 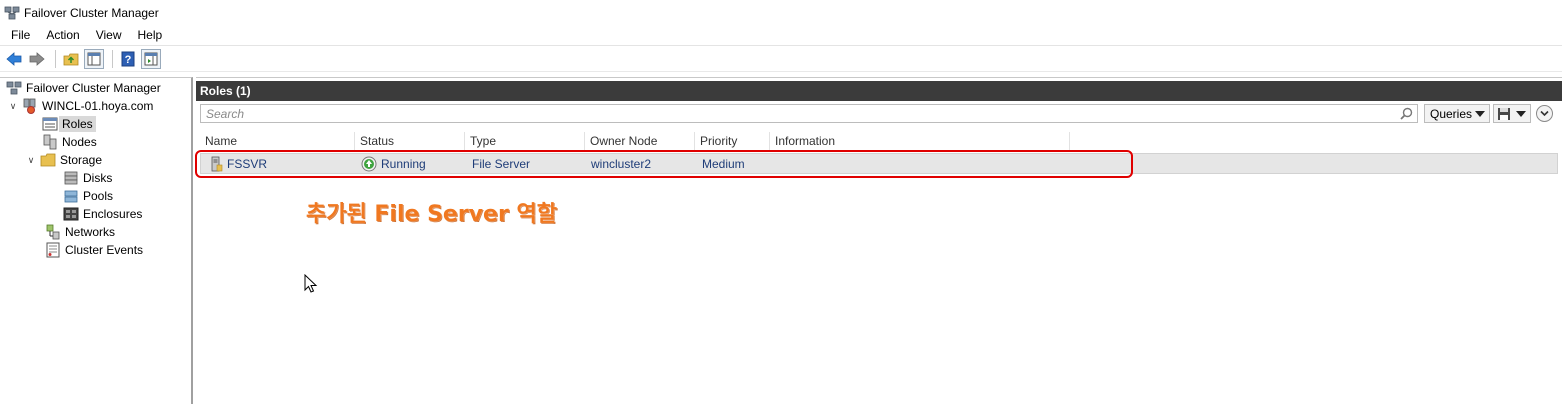 I want to click on role-name-cell: FSSVR, so click(x=238, y=163).